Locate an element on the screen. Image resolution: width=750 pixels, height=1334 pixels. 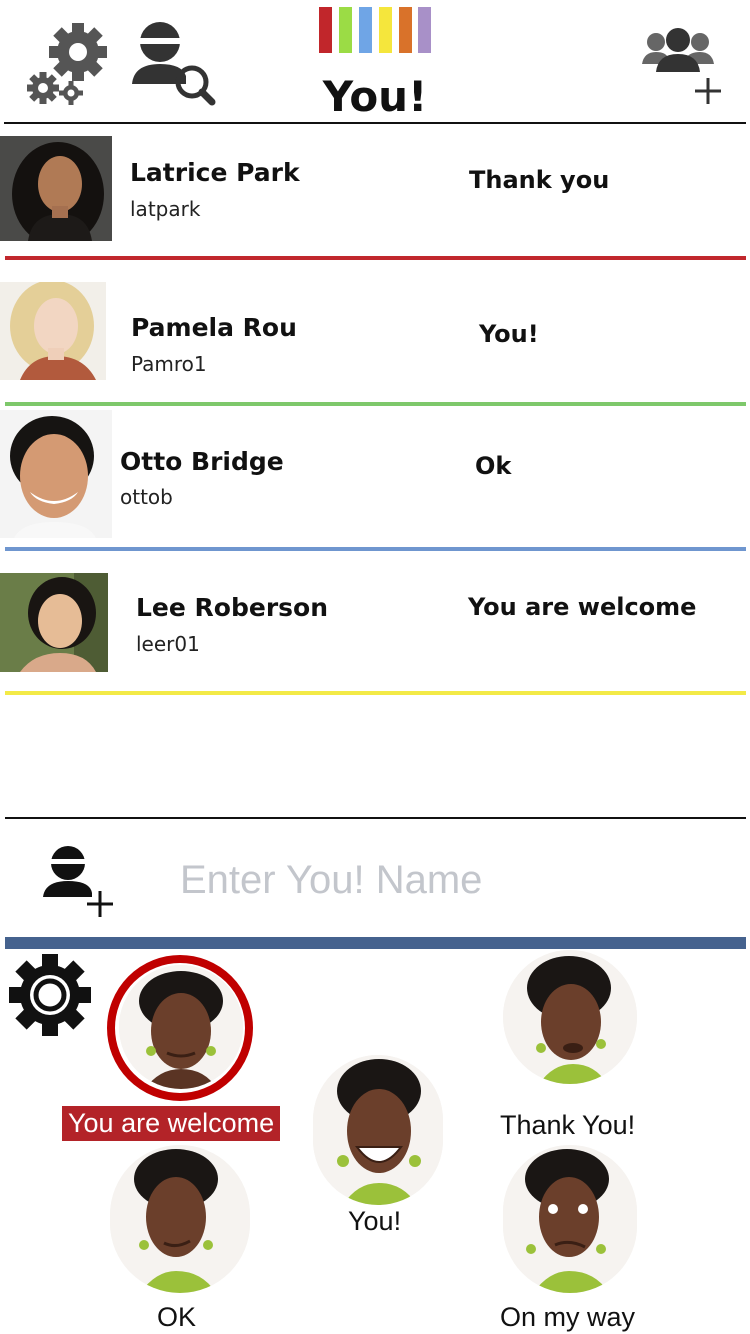
reaction-label: OK is located at coordinates (177, 1317).